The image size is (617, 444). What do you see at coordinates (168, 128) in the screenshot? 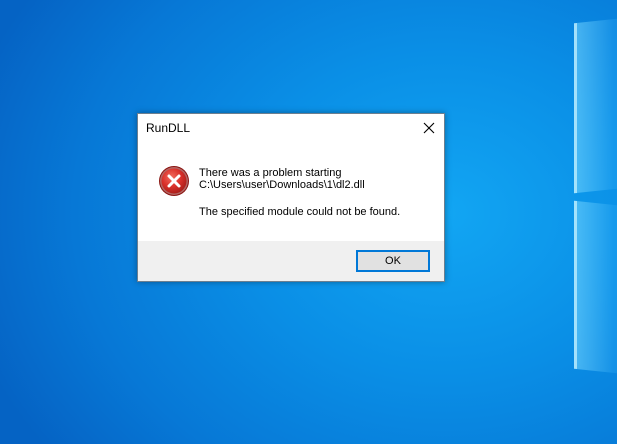
I see `dialog-title: RunDLL` at bounding box center [168, 128].